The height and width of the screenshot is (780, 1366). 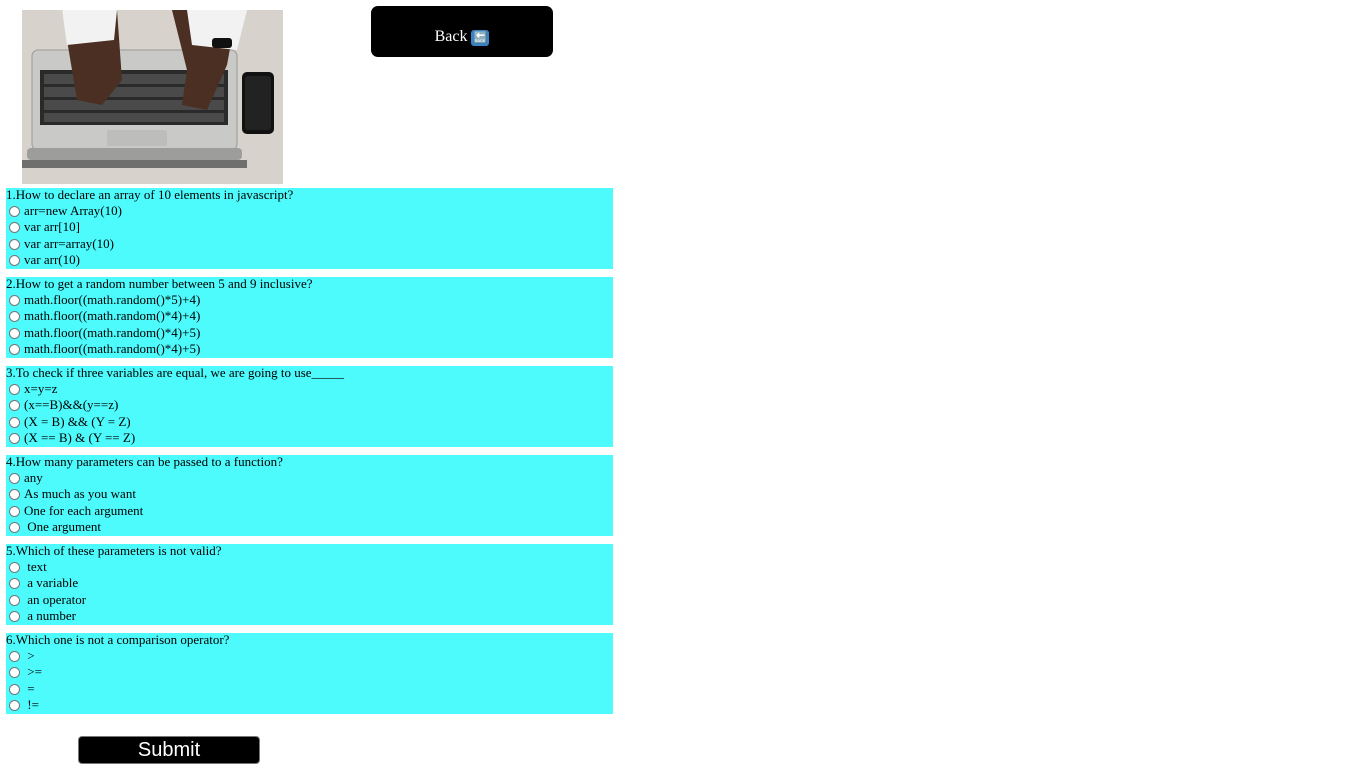 What do you see at coordinates (169, 750) in the screenshot?
I see `submit-button: Submit` at bounding box center [169, 750].